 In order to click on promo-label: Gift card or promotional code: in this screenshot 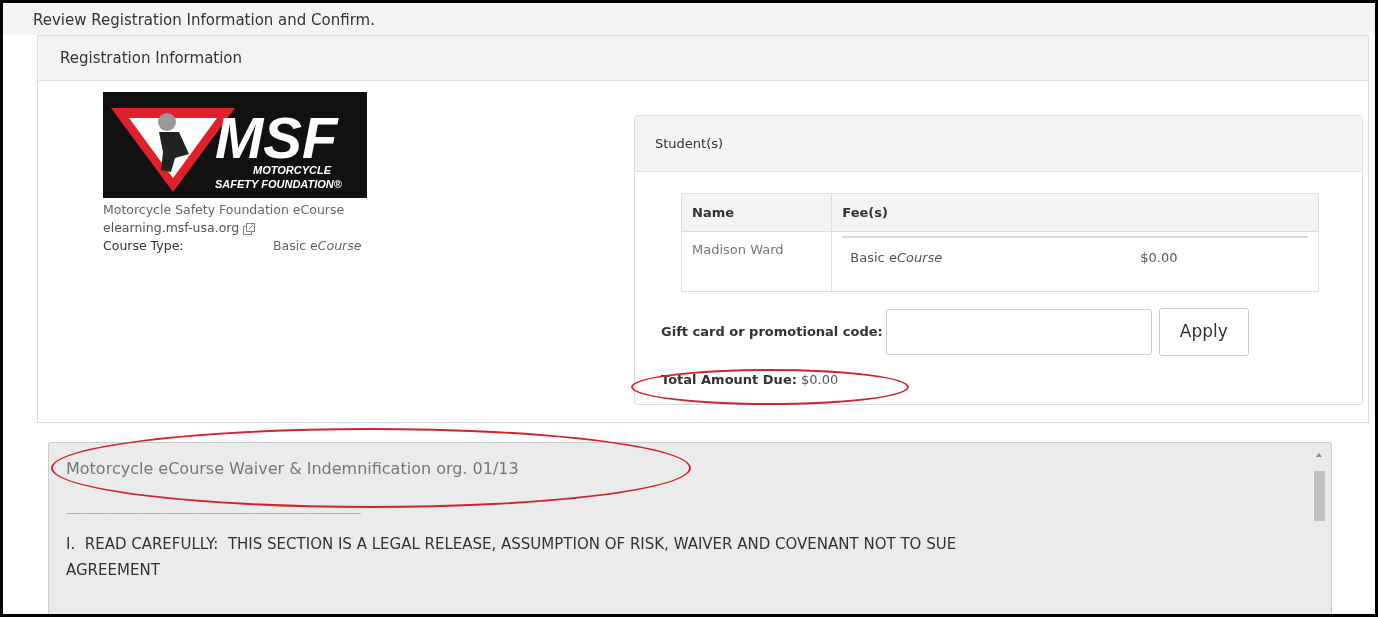, I will do `click(772, 332)`.